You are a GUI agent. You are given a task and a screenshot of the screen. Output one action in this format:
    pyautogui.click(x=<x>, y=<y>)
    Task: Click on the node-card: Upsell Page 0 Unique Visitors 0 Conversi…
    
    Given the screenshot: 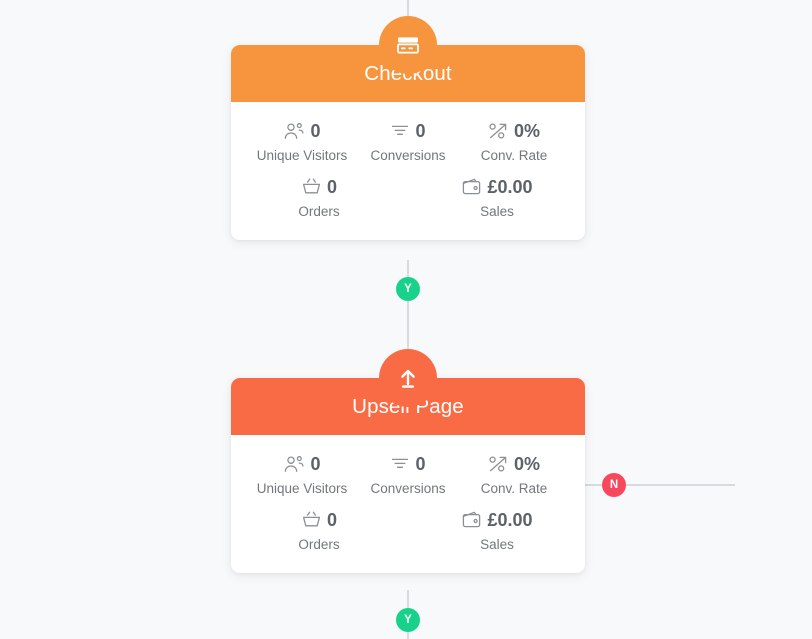 What is the action you would take?
    pyautogui.click(x=408, y=475)
    